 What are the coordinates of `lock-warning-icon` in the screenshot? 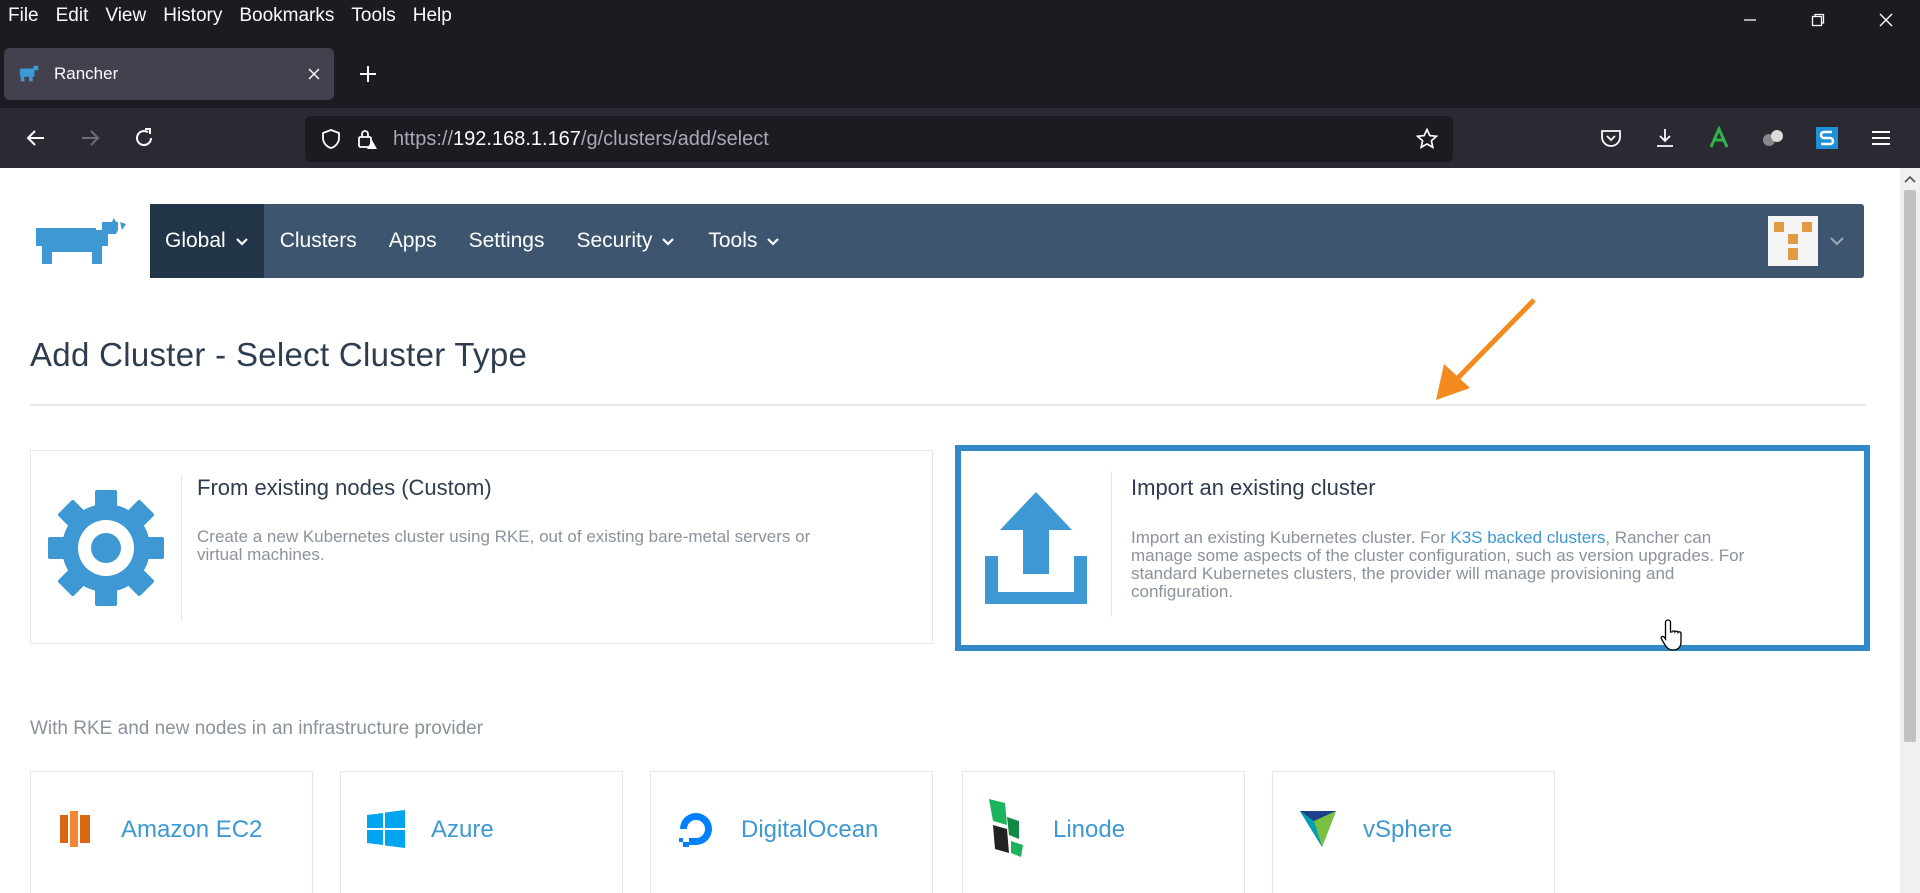 It's located at (367, 139).